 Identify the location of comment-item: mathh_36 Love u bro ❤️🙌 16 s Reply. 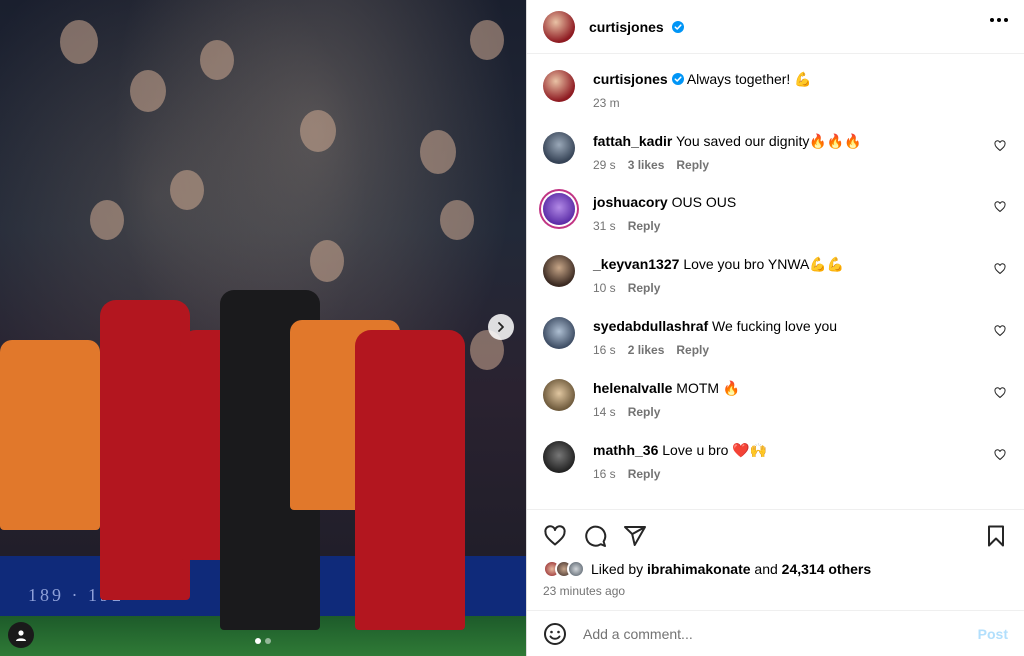
(775, 461).